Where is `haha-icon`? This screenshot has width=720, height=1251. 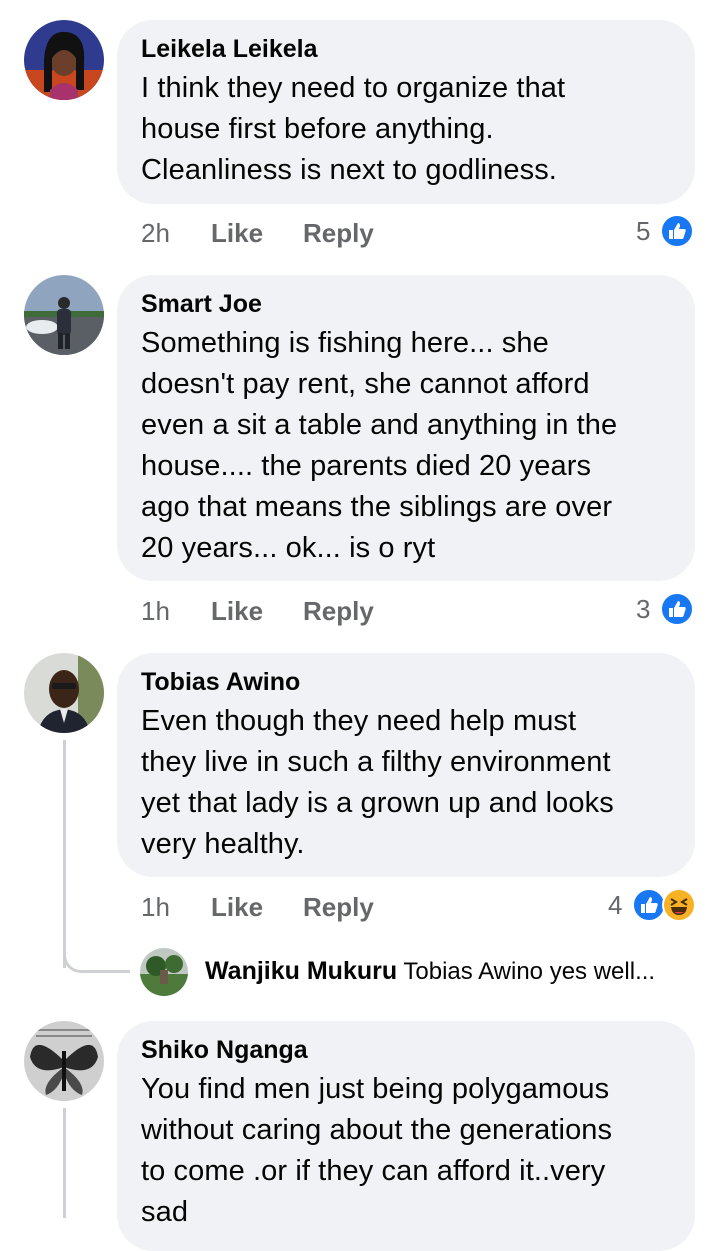 haha-icon is located at coordinates (679, 907).